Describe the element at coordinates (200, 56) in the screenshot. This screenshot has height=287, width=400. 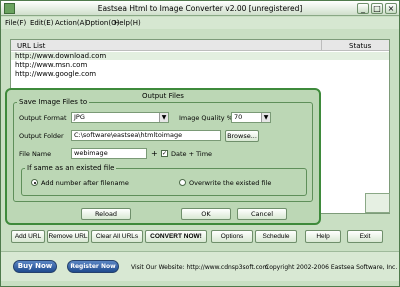
I see `url-row: http://www.download.com` at that location.